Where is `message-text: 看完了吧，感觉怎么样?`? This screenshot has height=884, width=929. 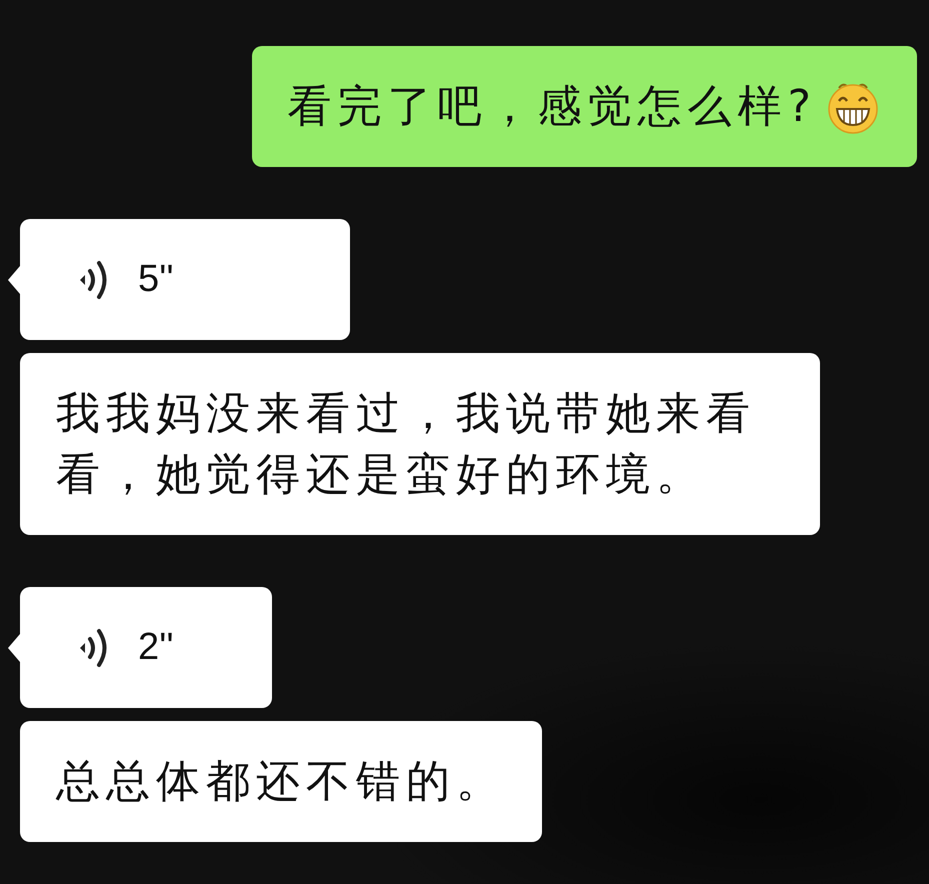
message-text: 看完了吧，感觉怎么样? is located at coordinates (552, 107).